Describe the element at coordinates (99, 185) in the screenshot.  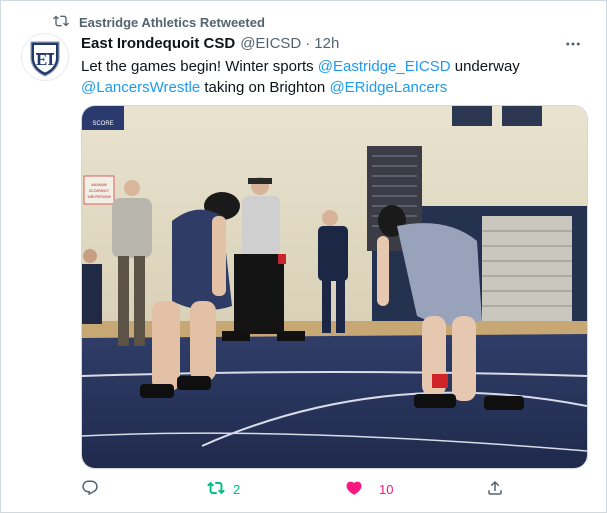
I see `svg-text: MAXIMUM` at that location.